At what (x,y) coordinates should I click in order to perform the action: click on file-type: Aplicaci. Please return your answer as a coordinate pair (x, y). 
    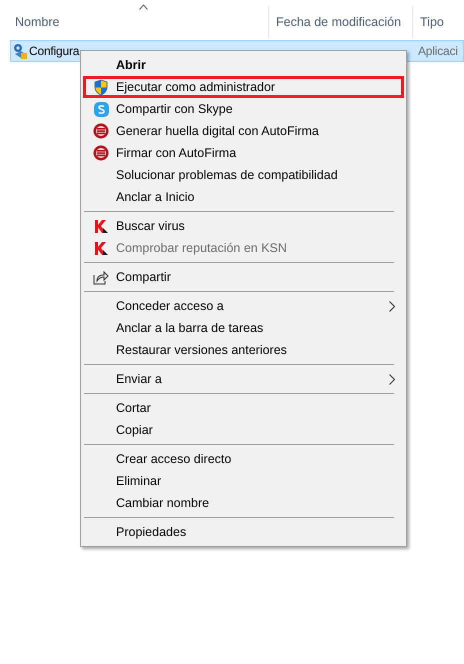
    Looking at the image, I should click on (438, 51).